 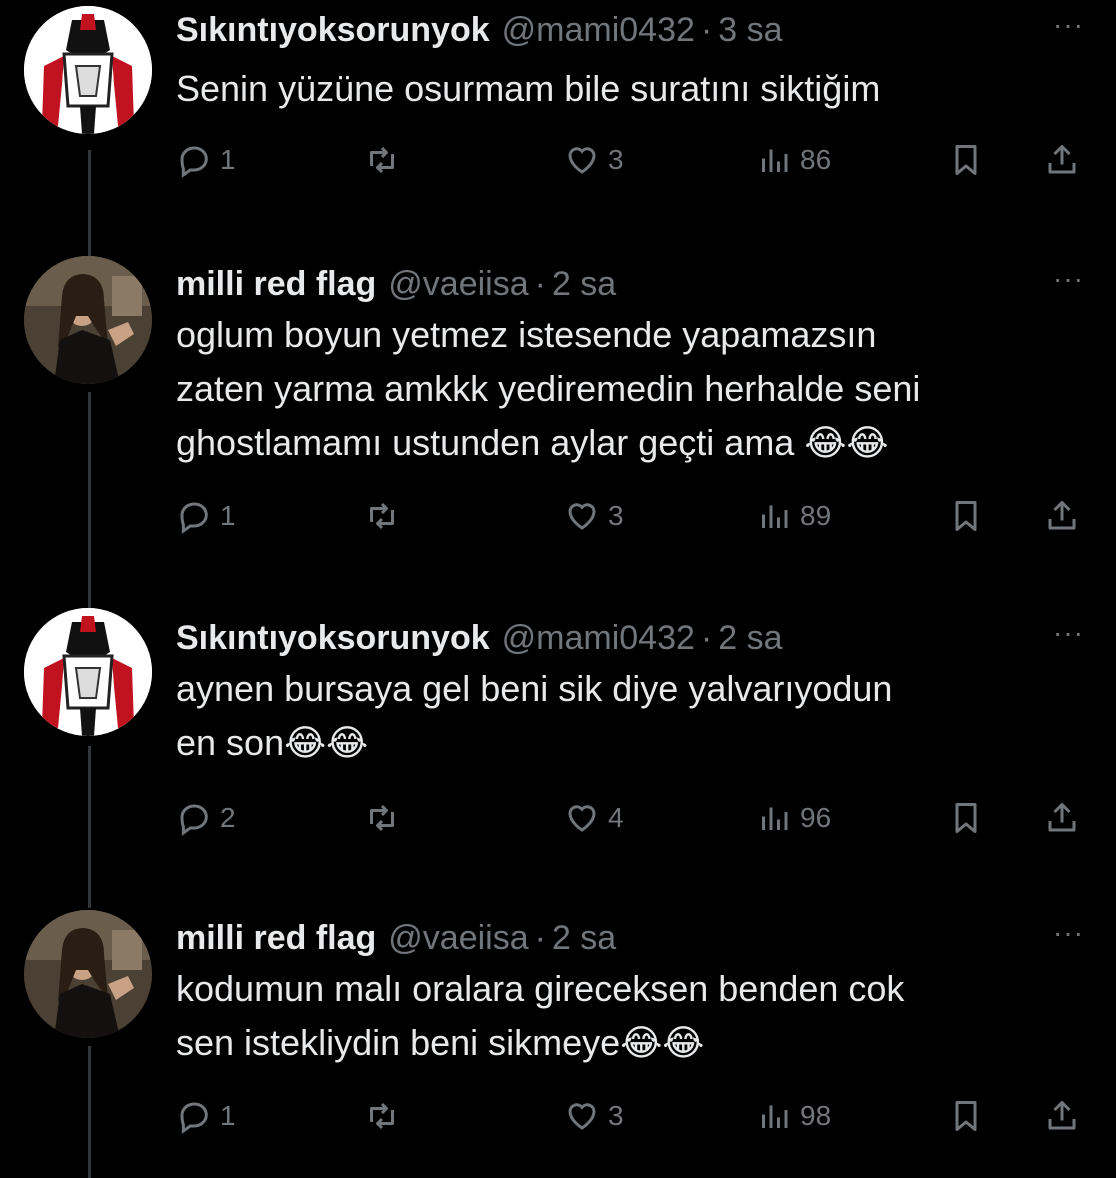 What do you see at coordinates (616, 817) in the screenshot?
I see `like-count: 4` at bounding box center [616, 817].